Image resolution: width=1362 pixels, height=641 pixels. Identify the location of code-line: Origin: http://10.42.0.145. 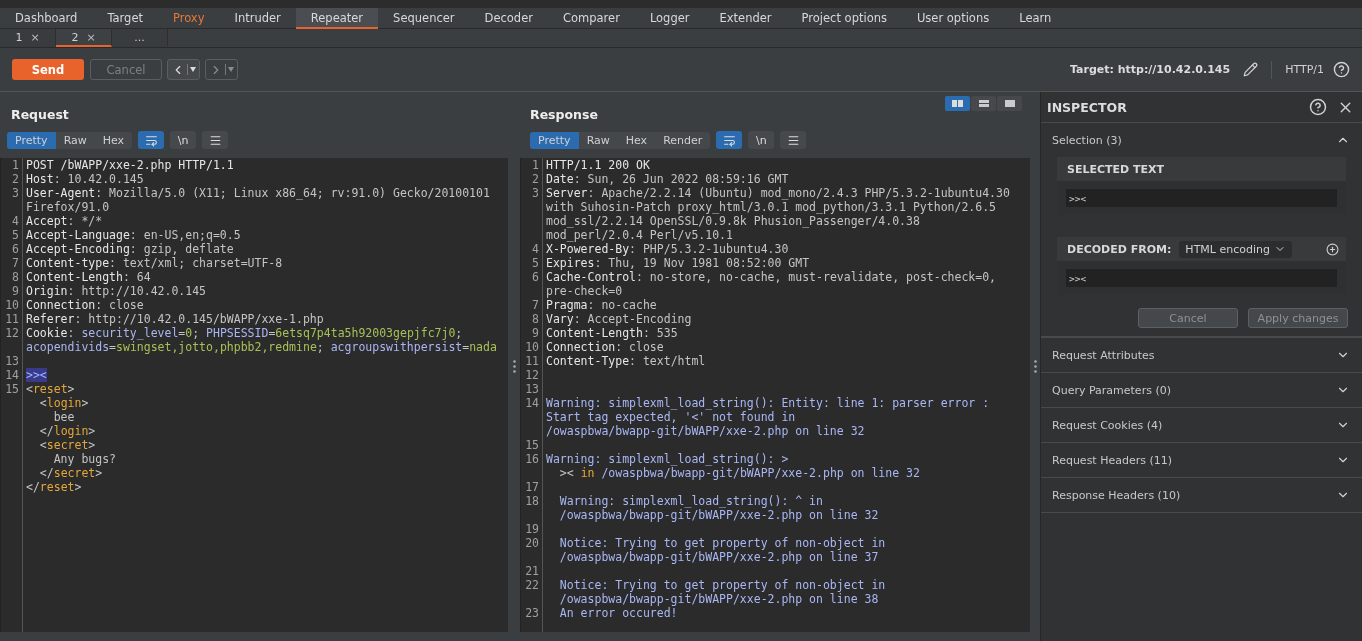
(116, 291).